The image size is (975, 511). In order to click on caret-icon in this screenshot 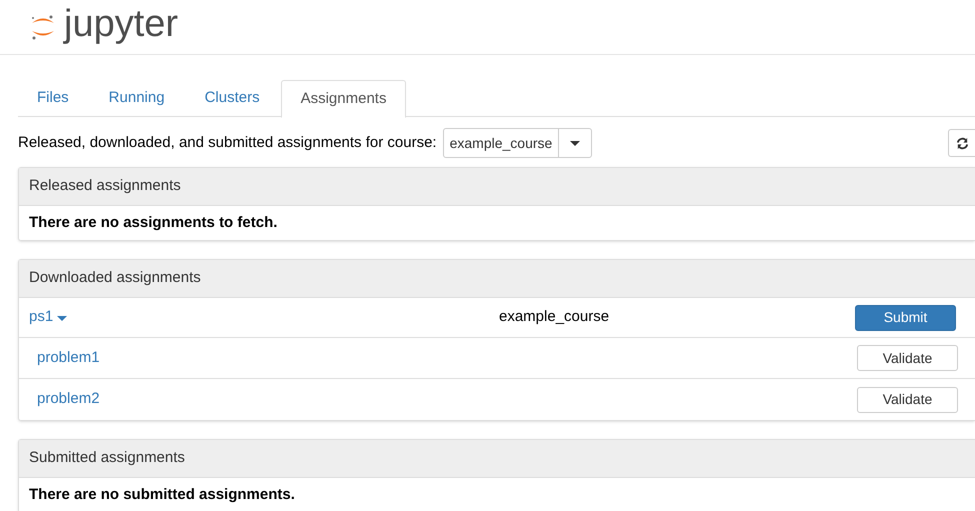, I will do `click(575, 143)`.